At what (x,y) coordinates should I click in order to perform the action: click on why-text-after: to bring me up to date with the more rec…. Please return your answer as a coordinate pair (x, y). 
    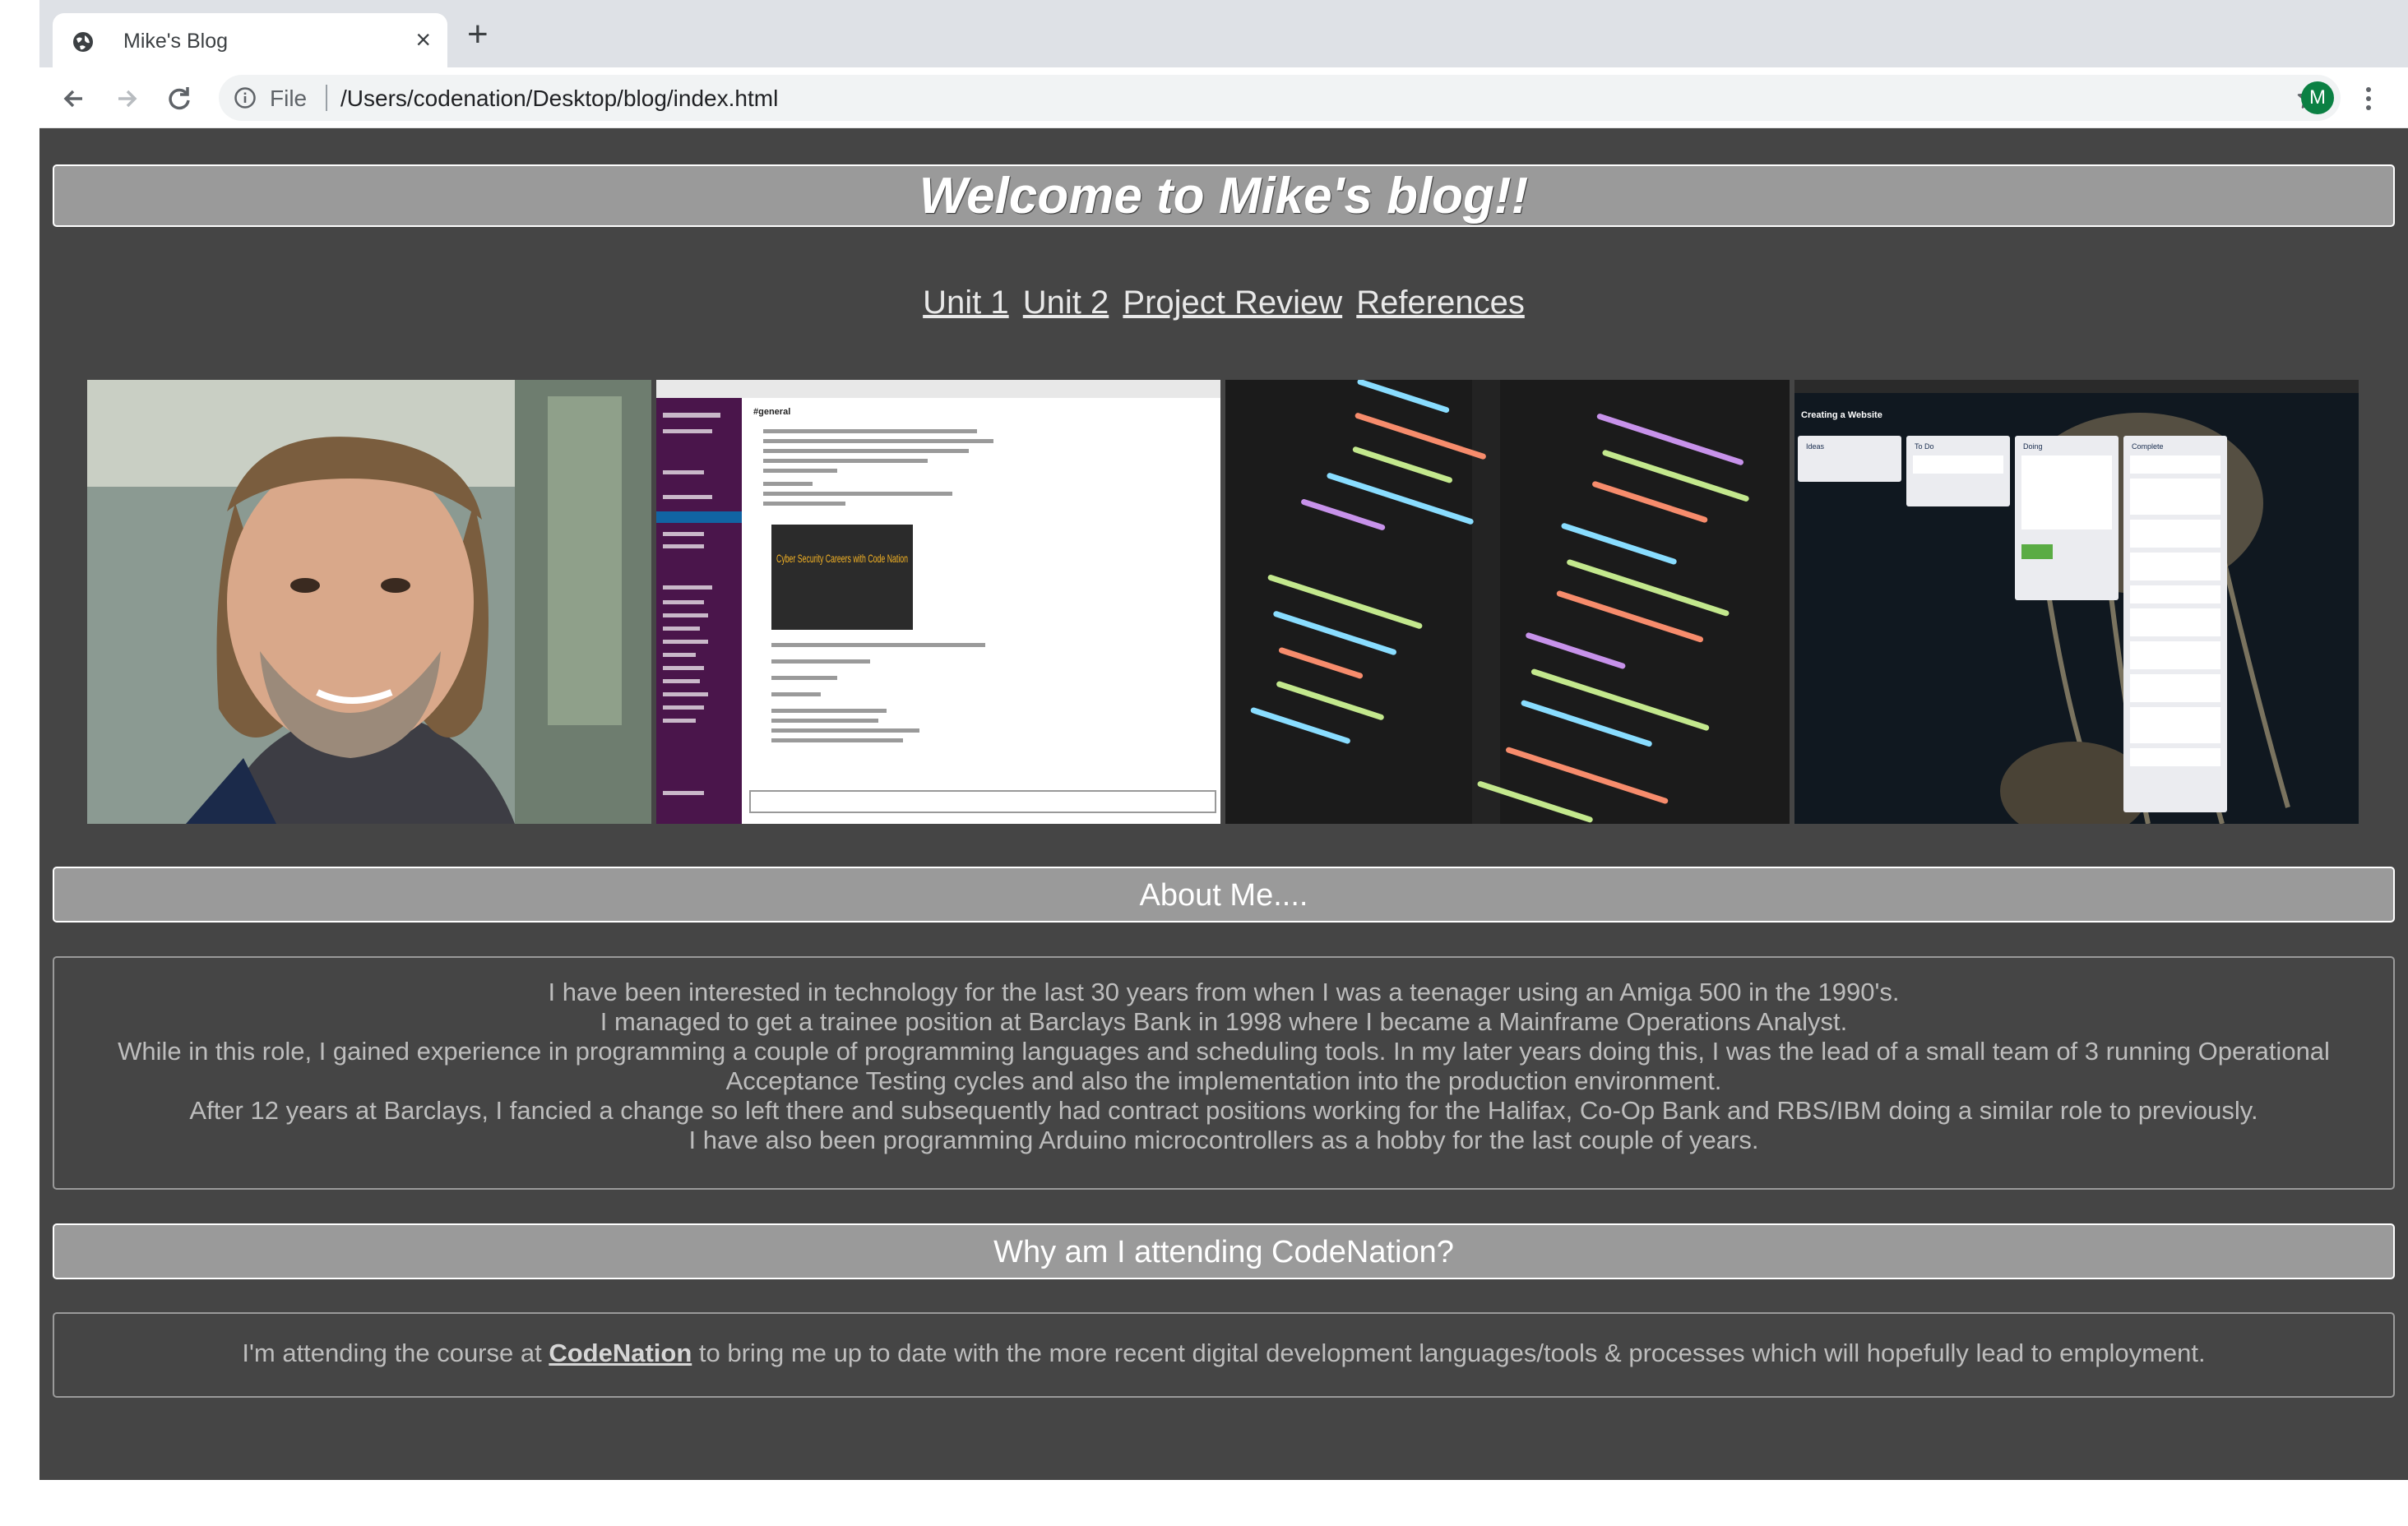
    Looking at the image, I should click on (1449, 1353).